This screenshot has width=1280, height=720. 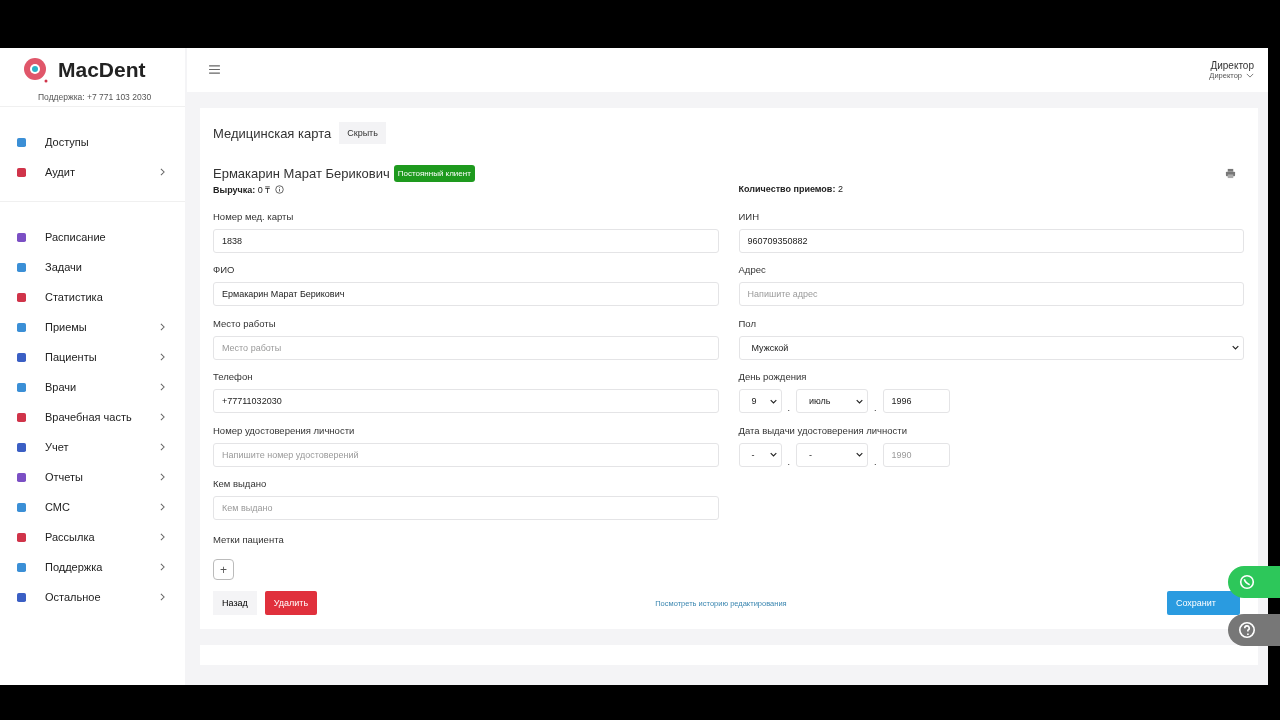 I want to click on field-label: ФИО, so click(x=224, y=270).